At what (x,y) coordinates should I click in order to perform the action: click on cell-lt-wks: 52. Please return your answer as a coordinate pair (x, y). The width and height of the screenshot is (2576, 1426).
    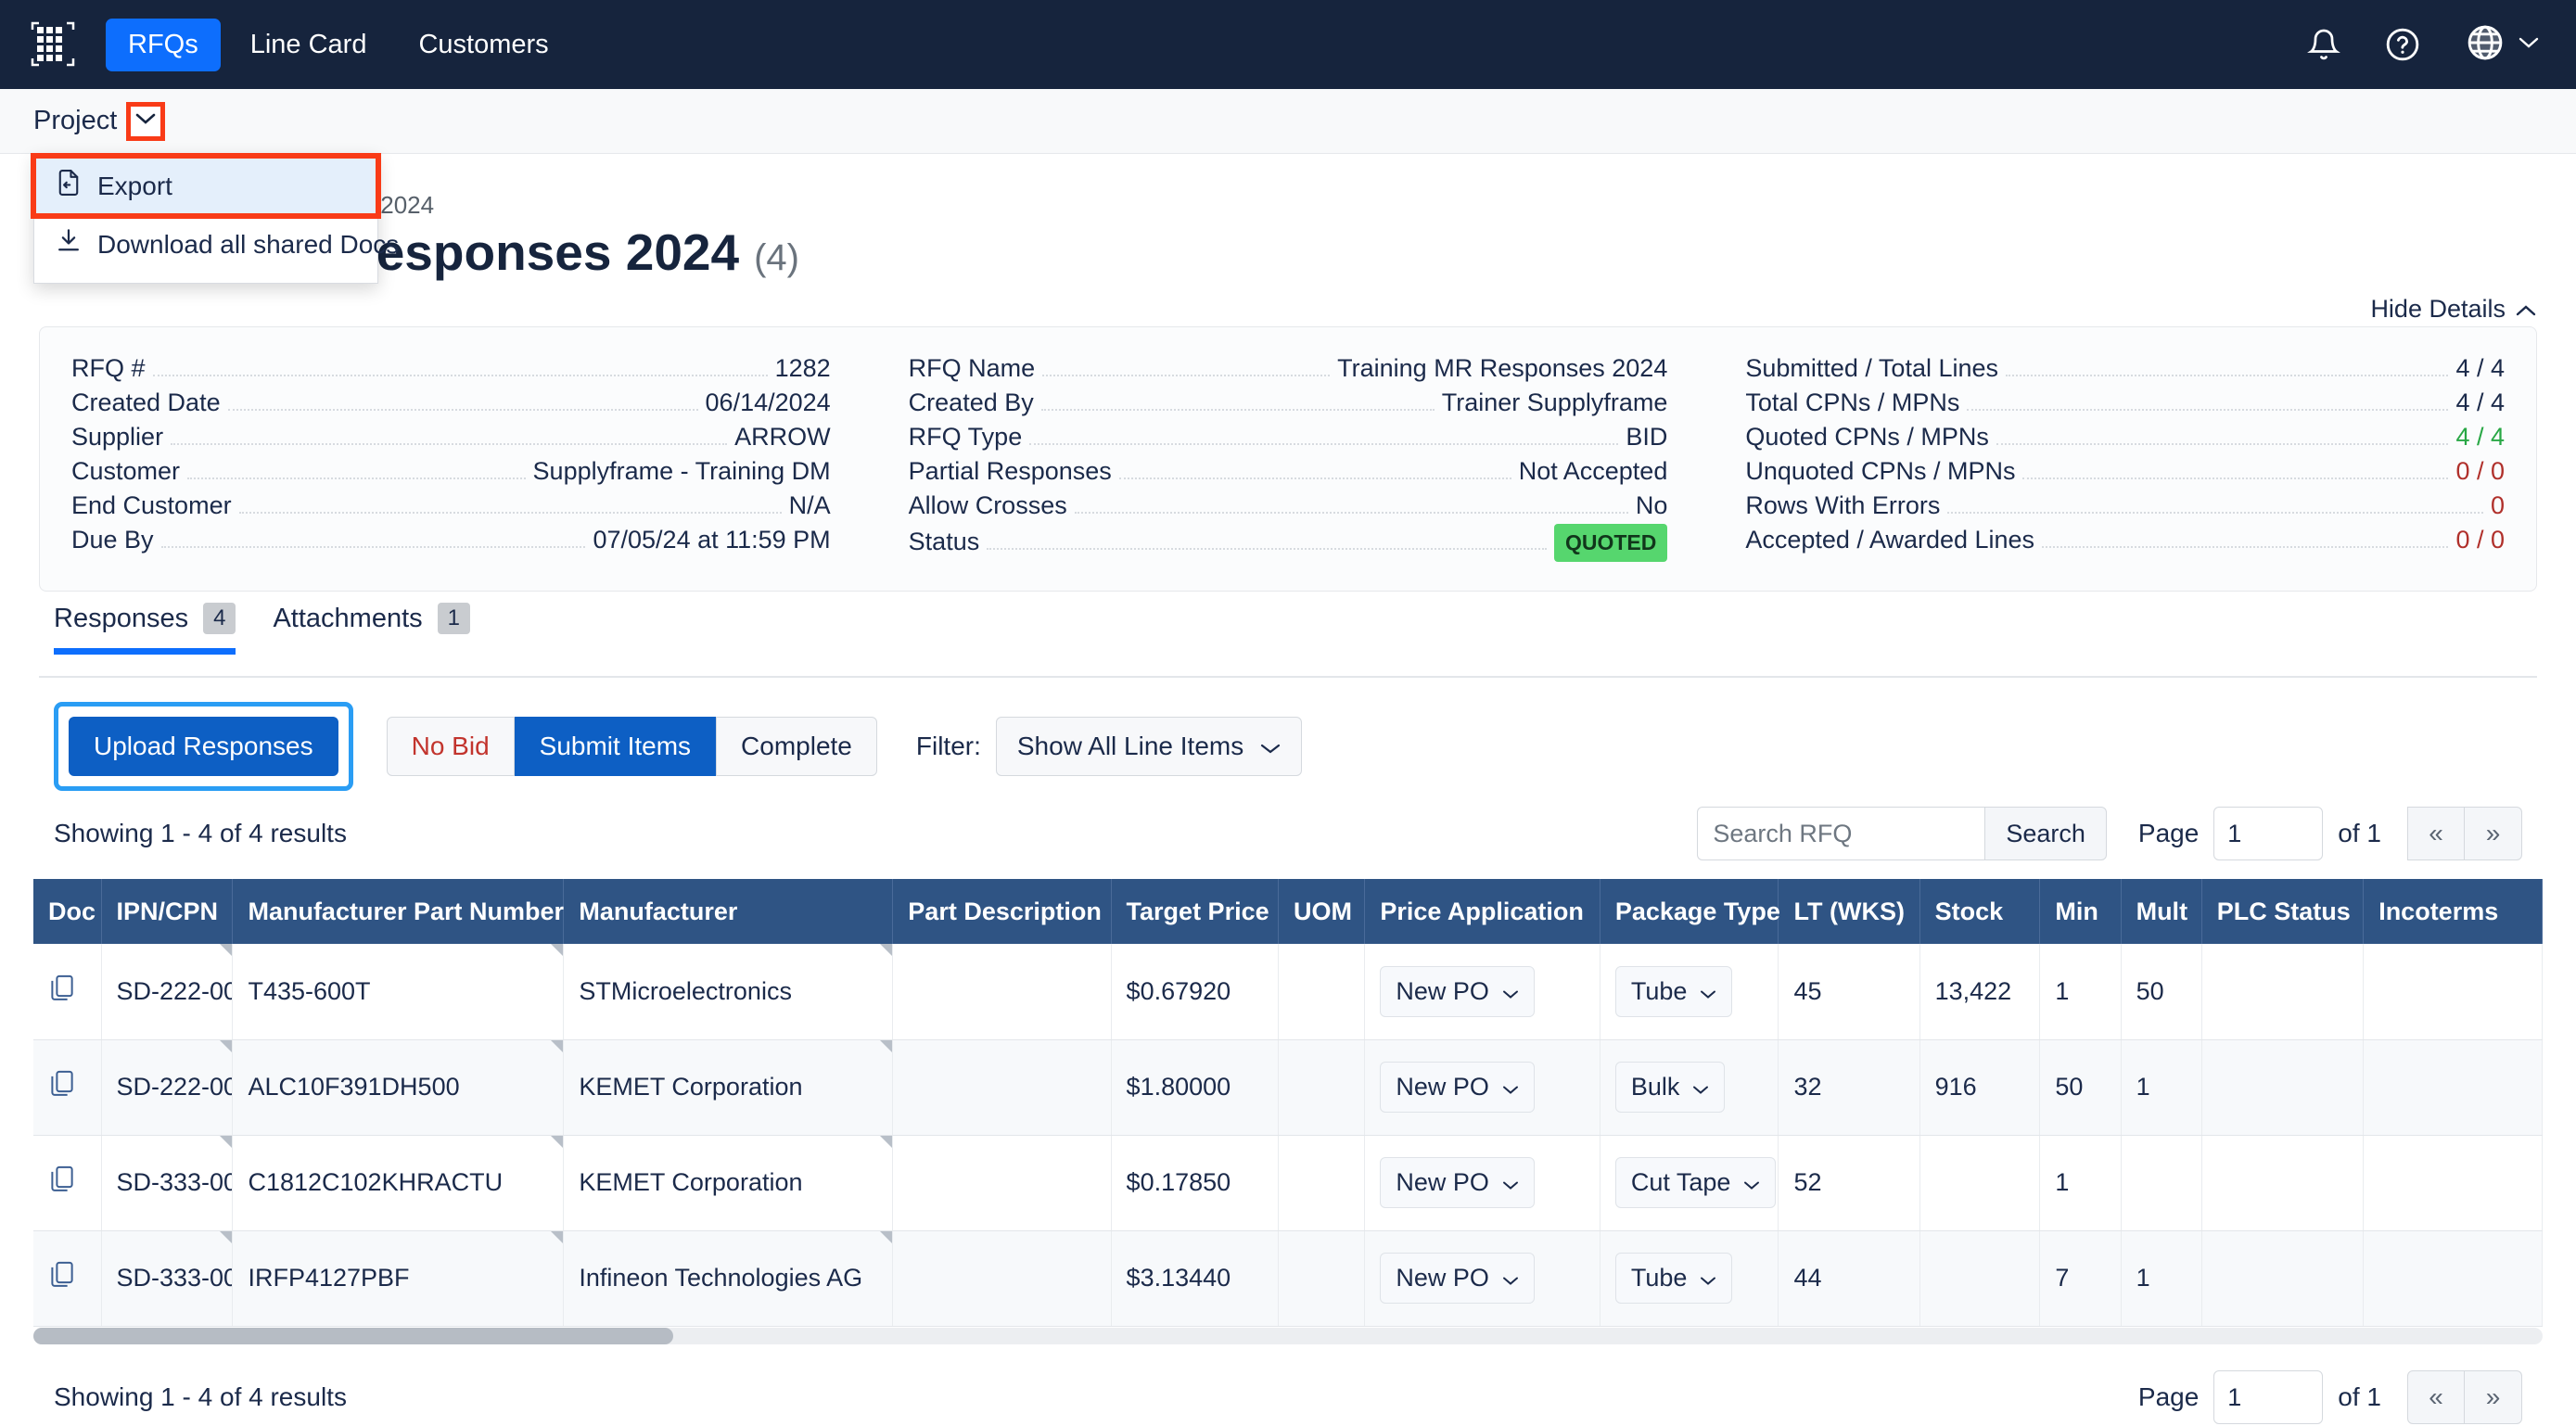
    Looking at the image, I should click on (1849, 1183).